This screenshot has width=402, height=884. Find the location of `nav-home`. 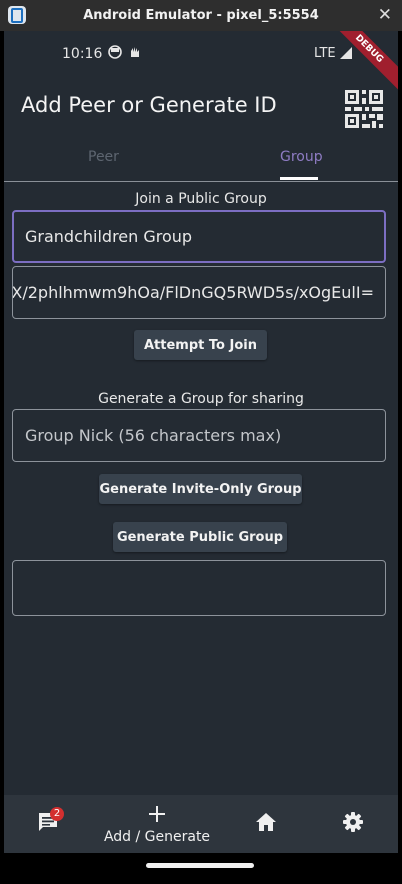

nav-home is located at coordinates (266, 824).